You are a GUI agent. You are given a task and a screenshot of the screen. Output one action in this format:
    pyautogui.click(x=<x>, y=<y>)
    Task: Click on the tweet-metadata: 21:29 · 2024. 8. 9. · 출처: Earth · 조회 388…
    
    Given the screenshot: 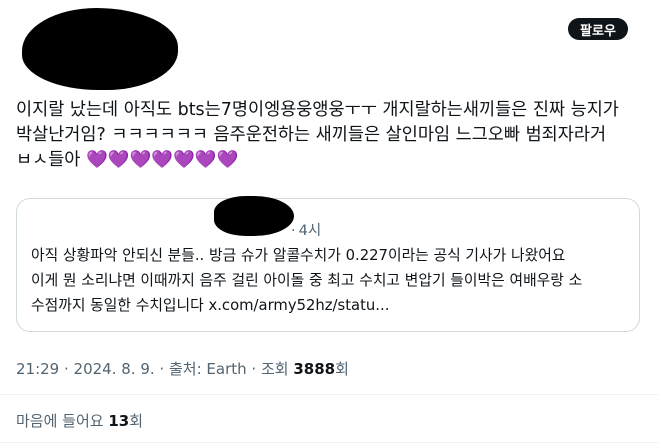 What is the action you would take?
    pyautogui.click(x=182, y=368)
    